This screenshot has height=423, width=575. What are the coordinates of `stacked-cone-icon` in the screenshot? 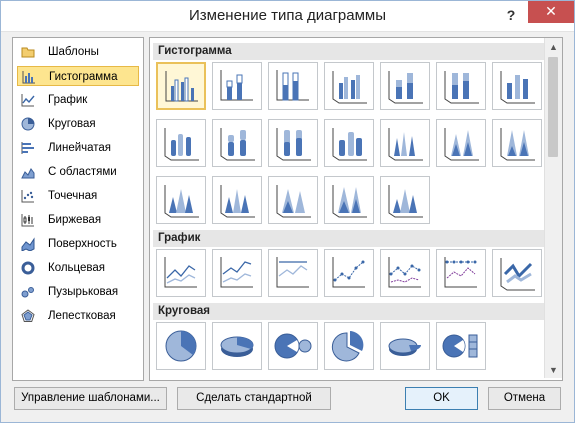 It's located at (461, 144).